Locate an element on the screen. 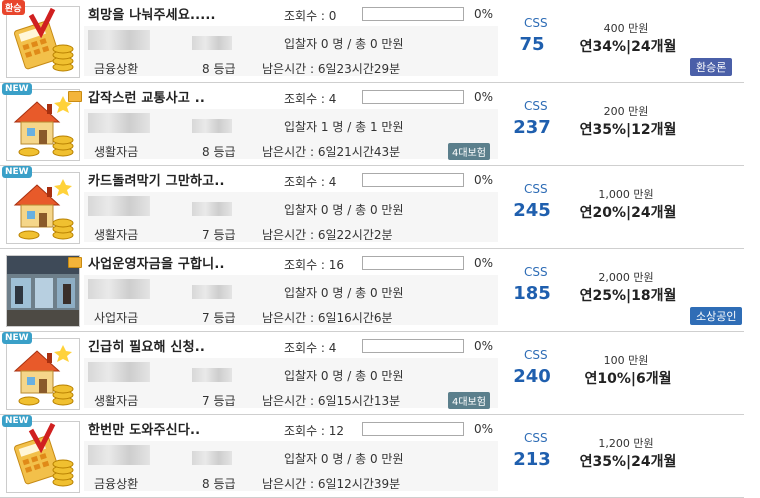 The width and height of the screenshot is (760, 498). loan-amount: 400 만원 is located at coordinates (626, 28).